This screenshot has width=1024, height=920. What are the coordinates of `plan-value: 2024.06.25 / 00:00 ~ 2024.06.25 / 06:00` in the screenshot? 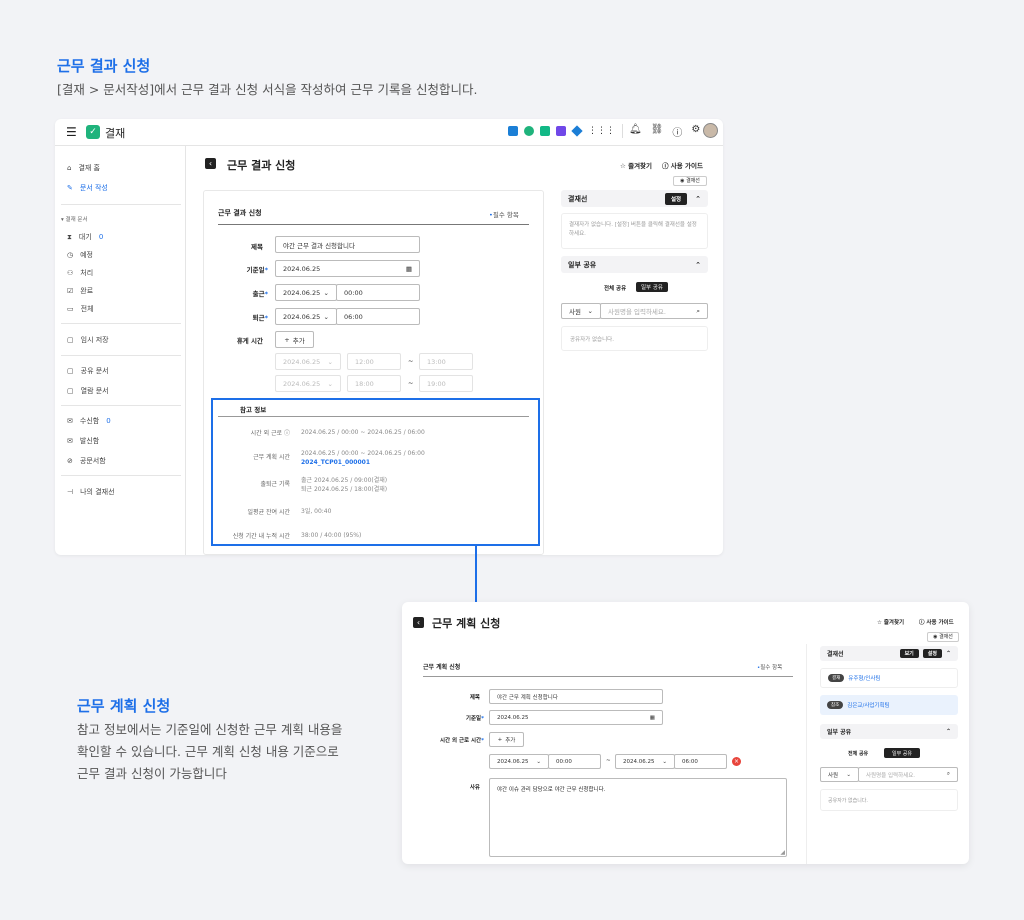 It's located at (363, 453).